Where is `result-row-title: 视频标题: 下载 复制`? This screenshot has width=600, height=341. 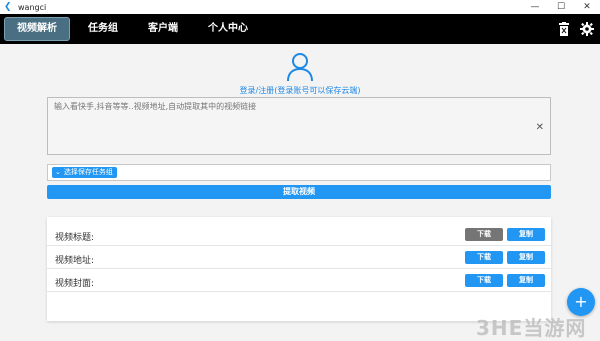 result-row-title: 视频标题: 下载 复制 is located at coordinates (299, 234).